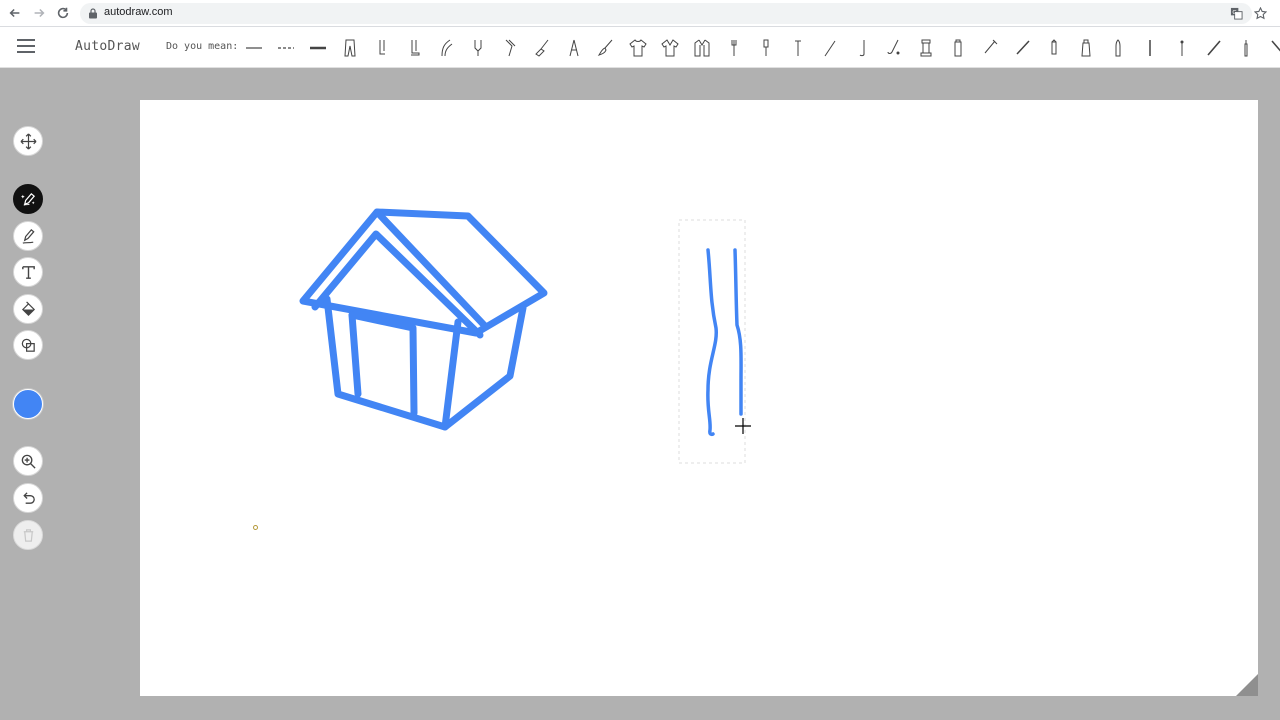 The height and width of the screenshot is (720, 1280). I want to click on canvas-drawing, so click(525, 336).